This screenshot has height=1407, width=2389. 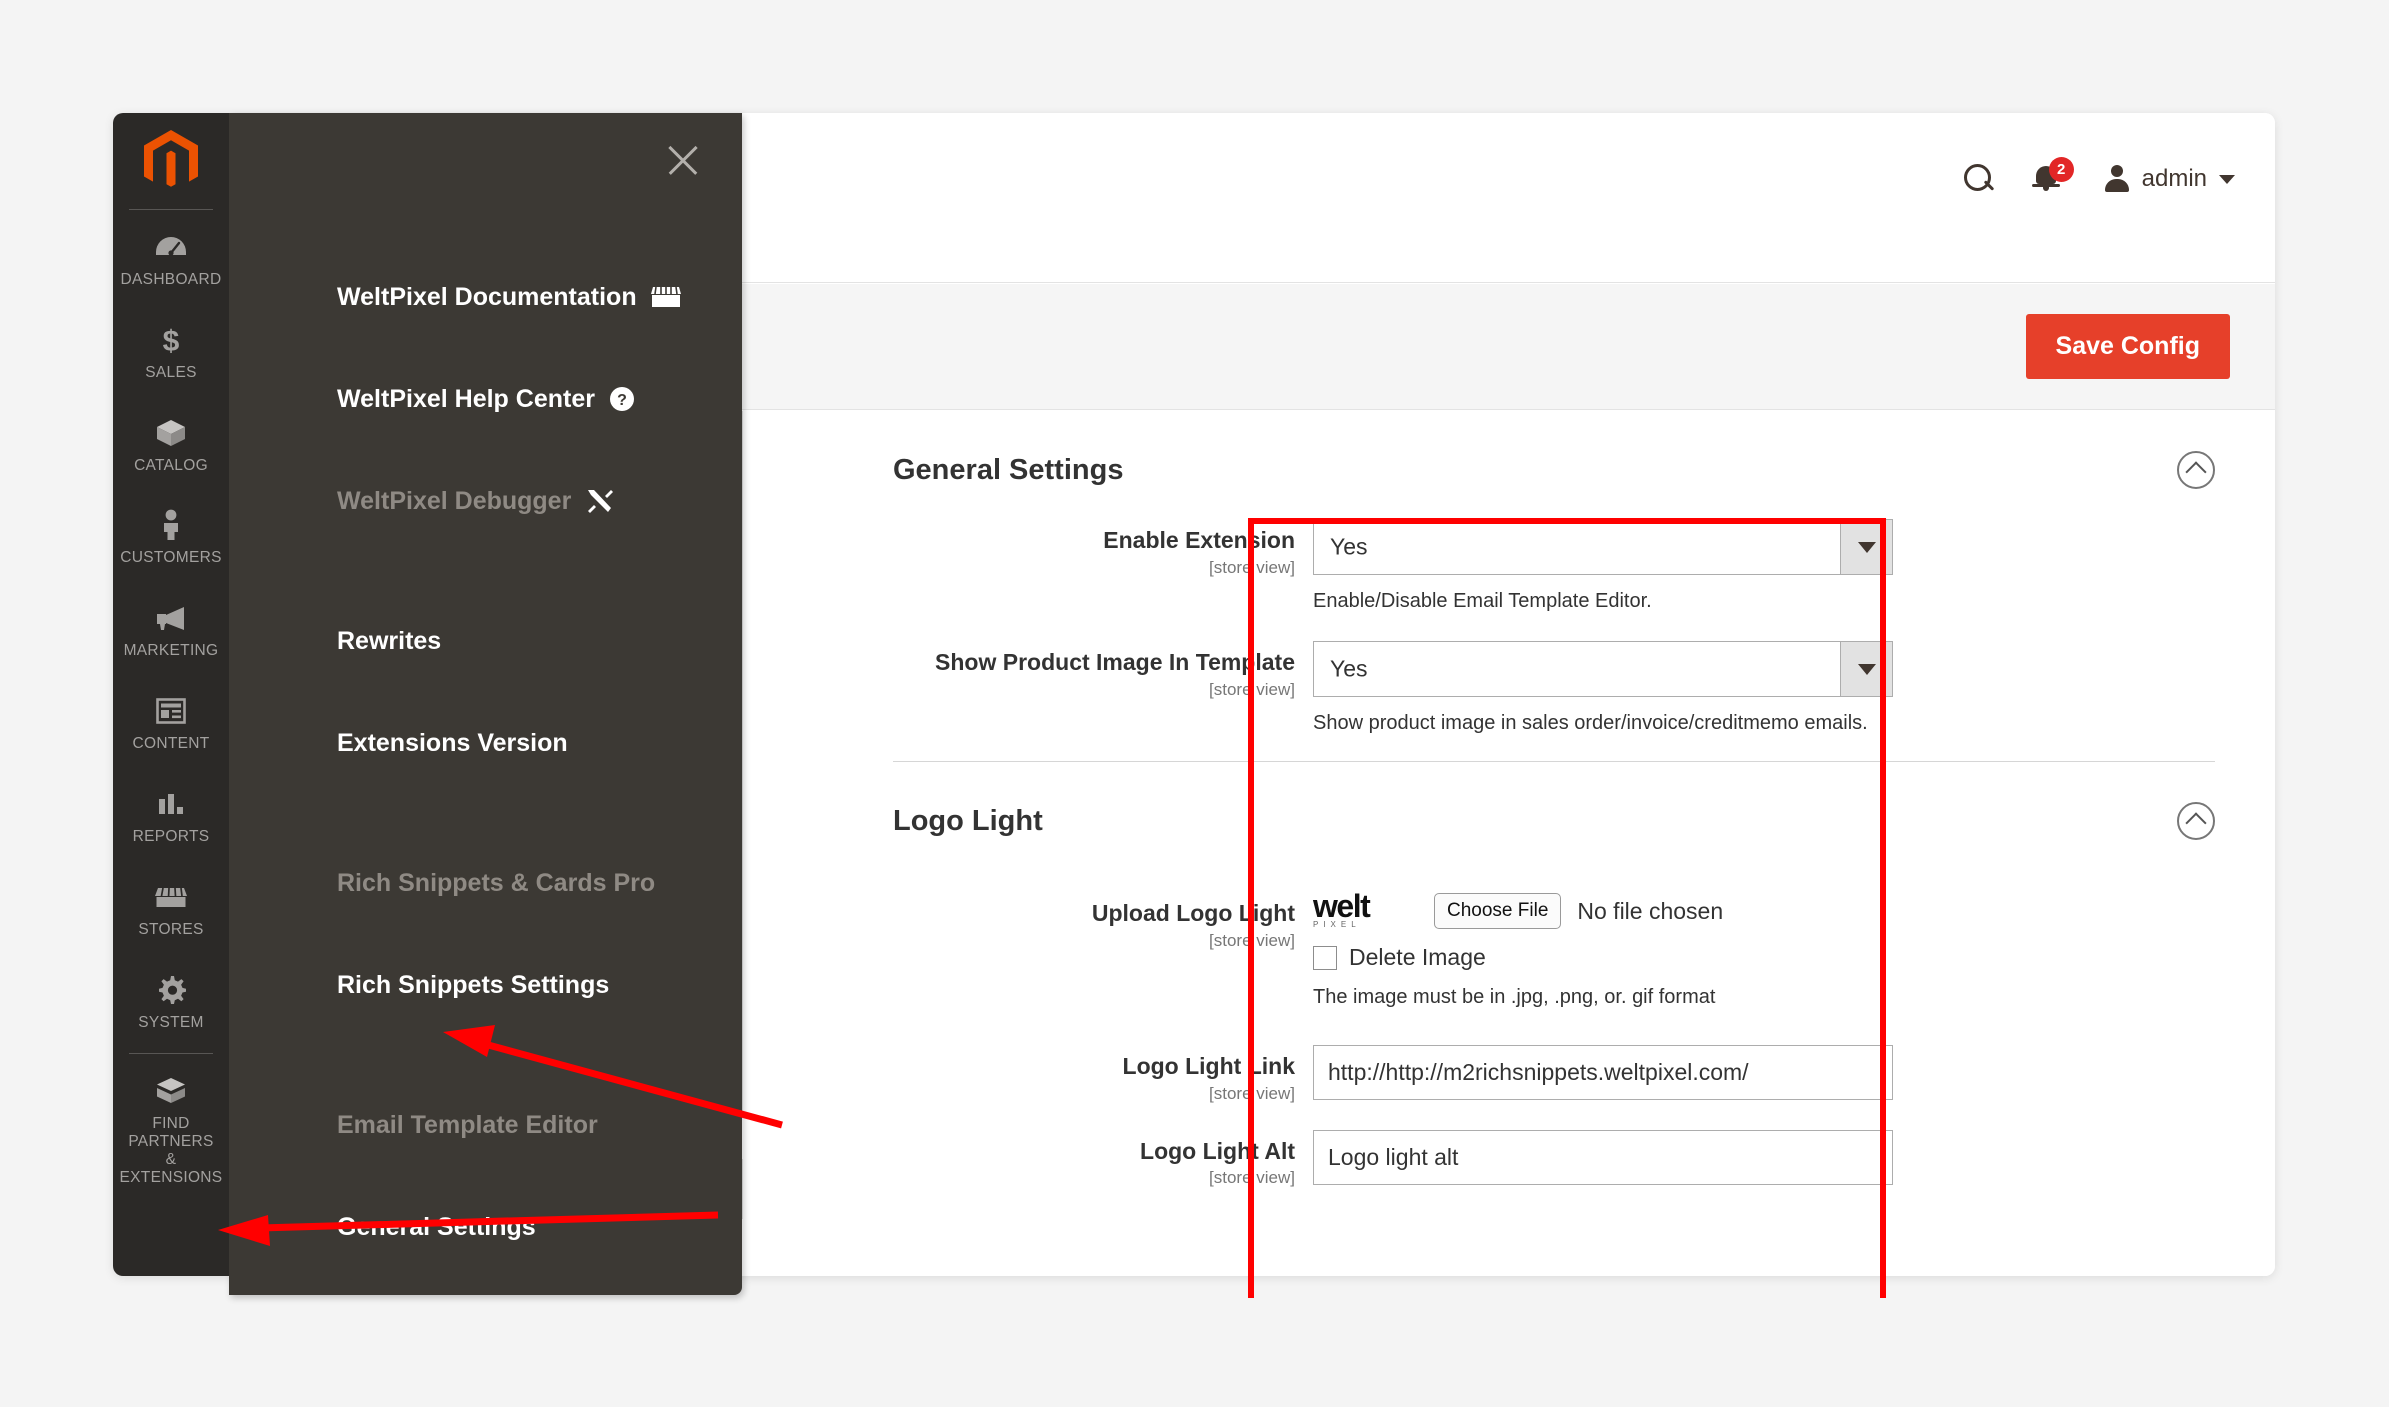 I want to click on flyout-item-label: General Settings, so click(x=436, y=1226).